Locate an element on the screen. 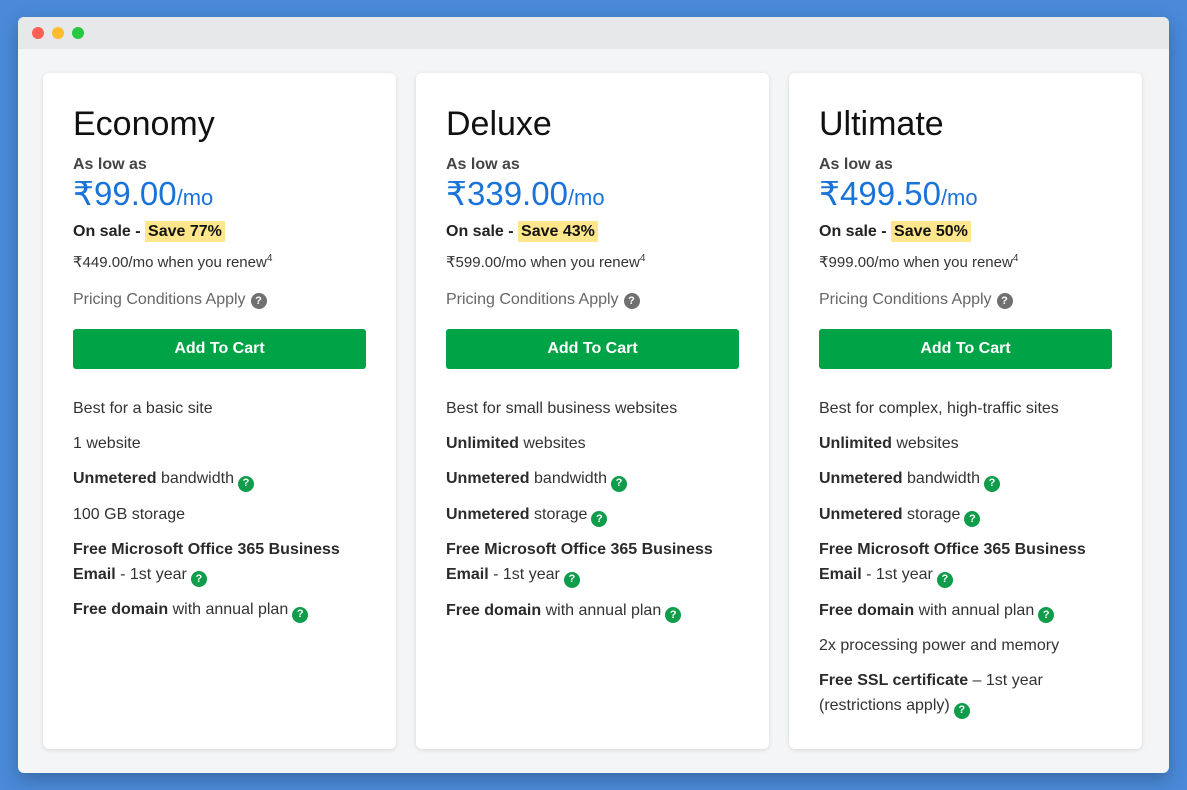 The image size is (1187, 790). plan-name: Economy is located at coordinates (144, 124).